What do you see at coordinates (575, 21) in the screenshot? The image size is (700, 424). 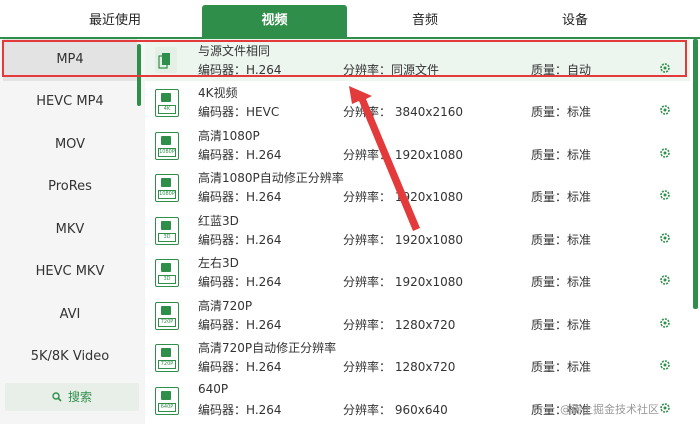 I see `tab-device: 设备` at bounding box center [575, 21].